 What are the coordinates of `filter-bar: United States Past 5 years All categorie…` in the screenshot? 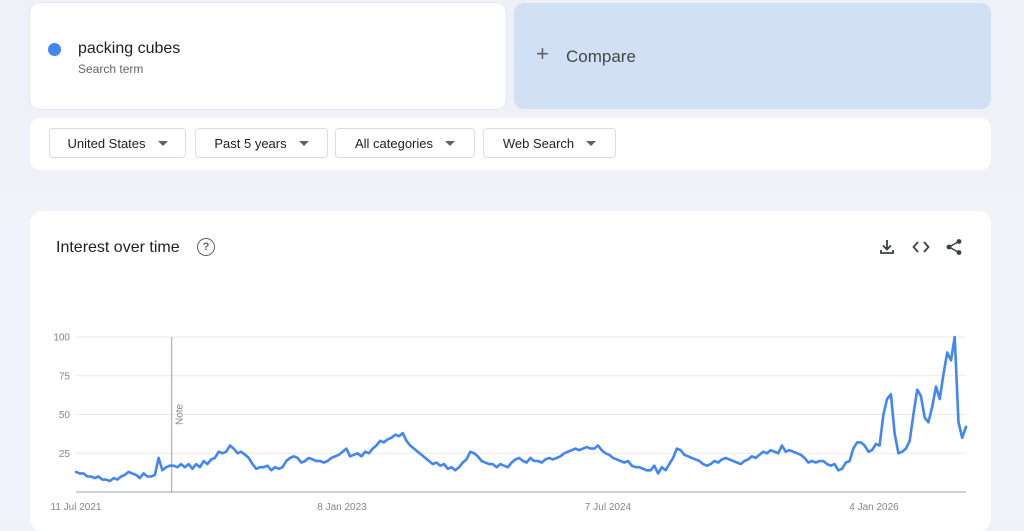 It's located at (510, 144).